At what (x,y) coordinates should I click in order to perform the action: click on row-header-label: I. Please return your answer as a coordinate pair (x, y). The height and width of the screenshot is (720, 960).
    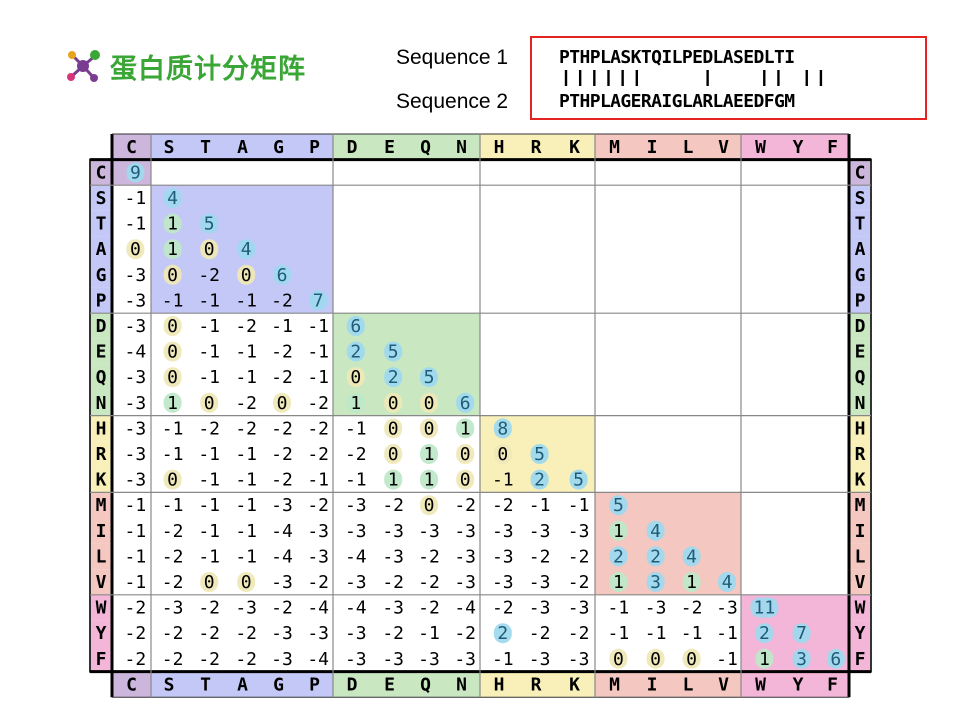
    Looking at the image, I should click on (860, 531).